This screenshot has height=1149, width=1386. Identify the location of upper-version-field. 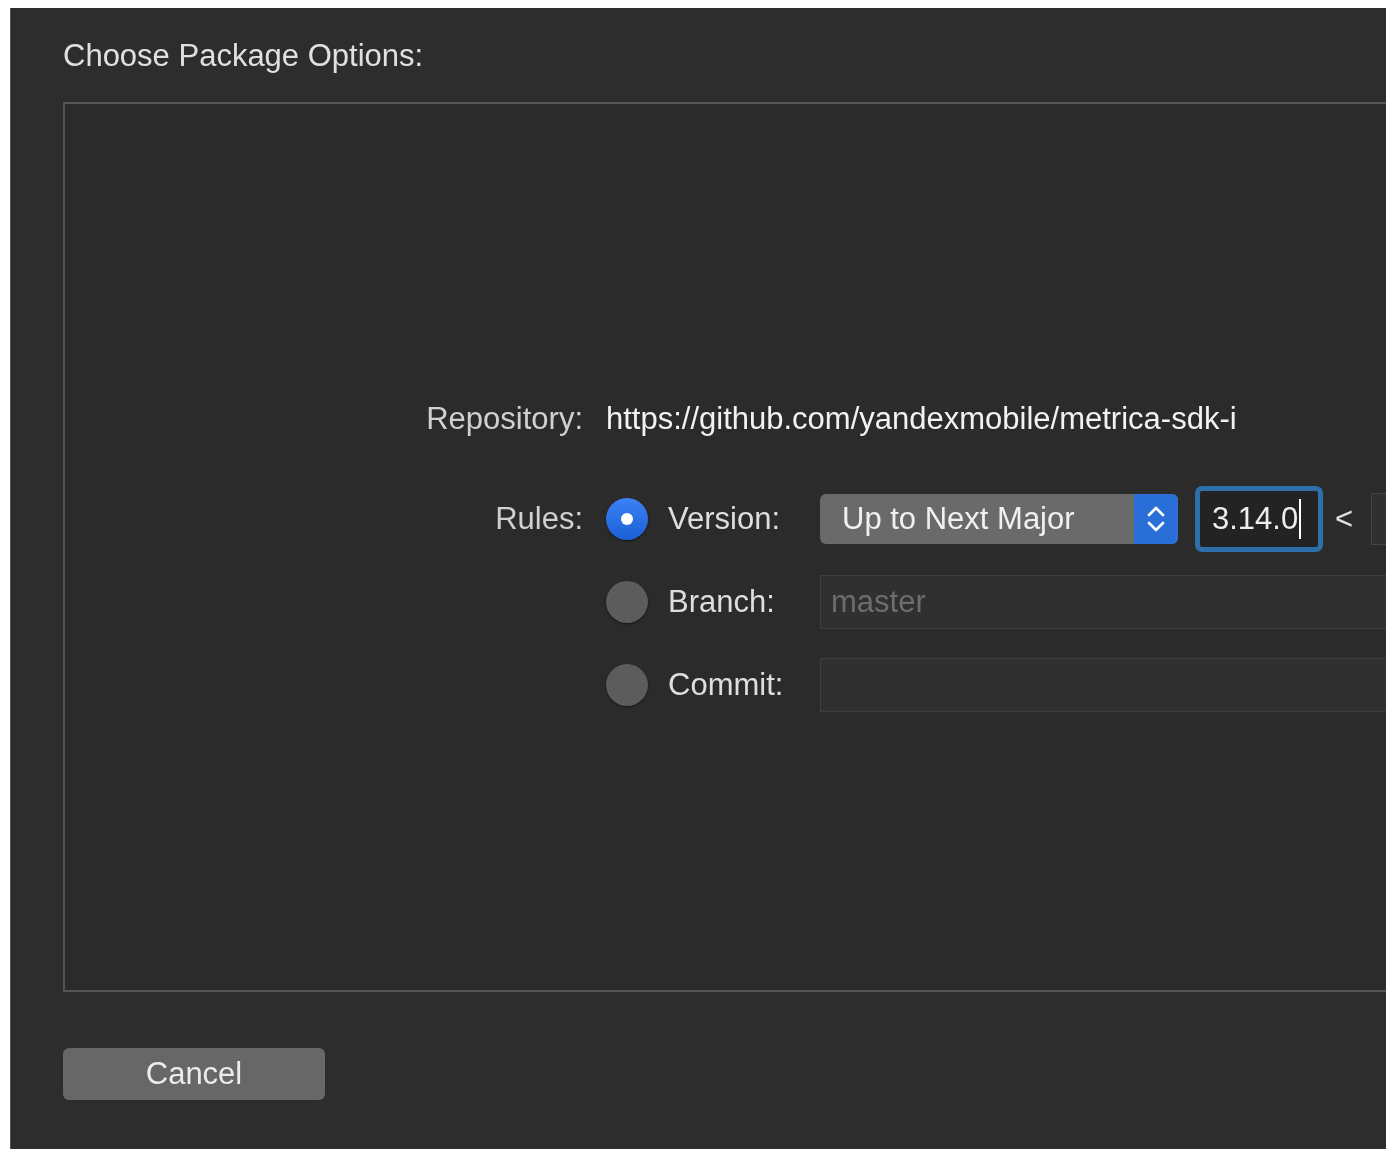
(1378, 518).